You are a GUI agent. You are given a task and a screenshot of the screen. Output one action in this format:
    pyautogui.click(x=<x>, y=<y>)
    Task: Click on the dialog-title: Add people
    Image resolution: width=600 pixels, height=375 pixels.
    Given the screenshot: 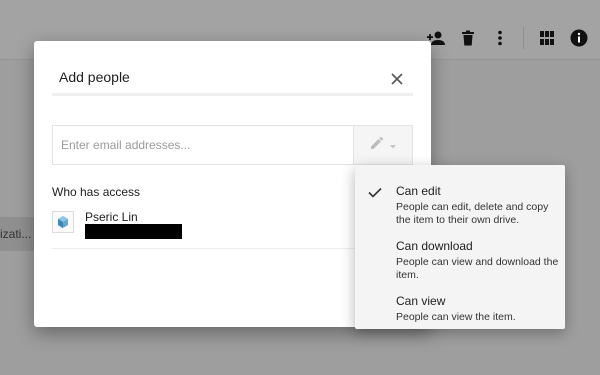 What is the action you would take?
    pyautogui.click(x=94, y=77)
    